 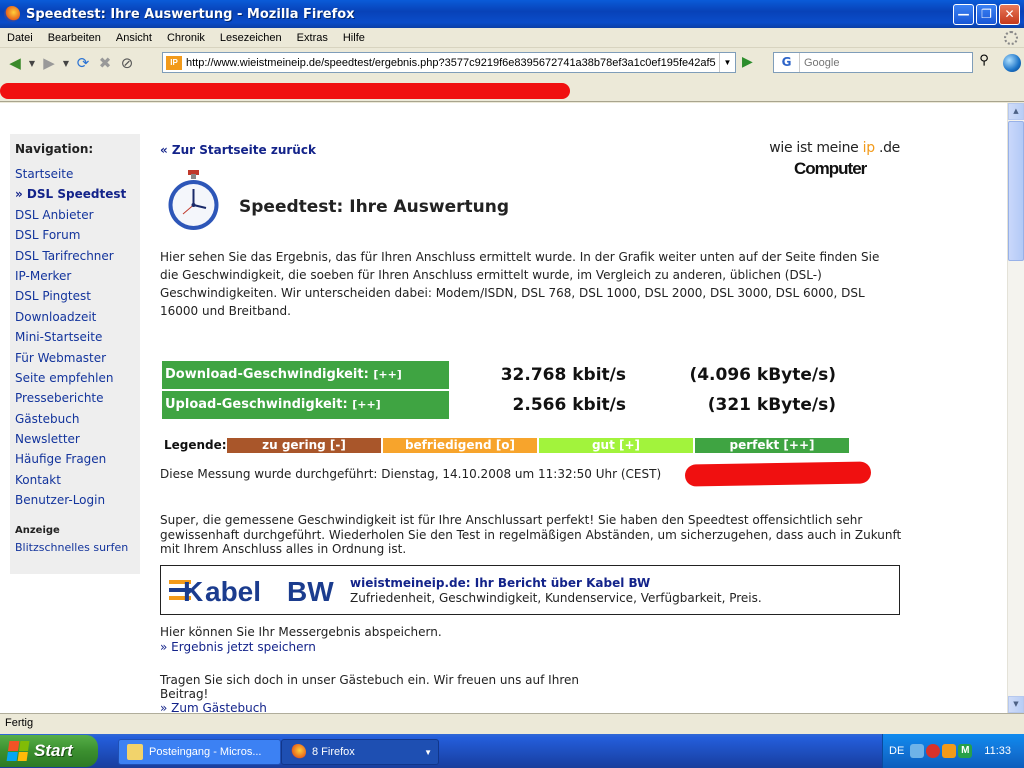 I want to click on sidebar-item-haeufige-fragen: Häufige Fragen, so click(x=75, y=459).